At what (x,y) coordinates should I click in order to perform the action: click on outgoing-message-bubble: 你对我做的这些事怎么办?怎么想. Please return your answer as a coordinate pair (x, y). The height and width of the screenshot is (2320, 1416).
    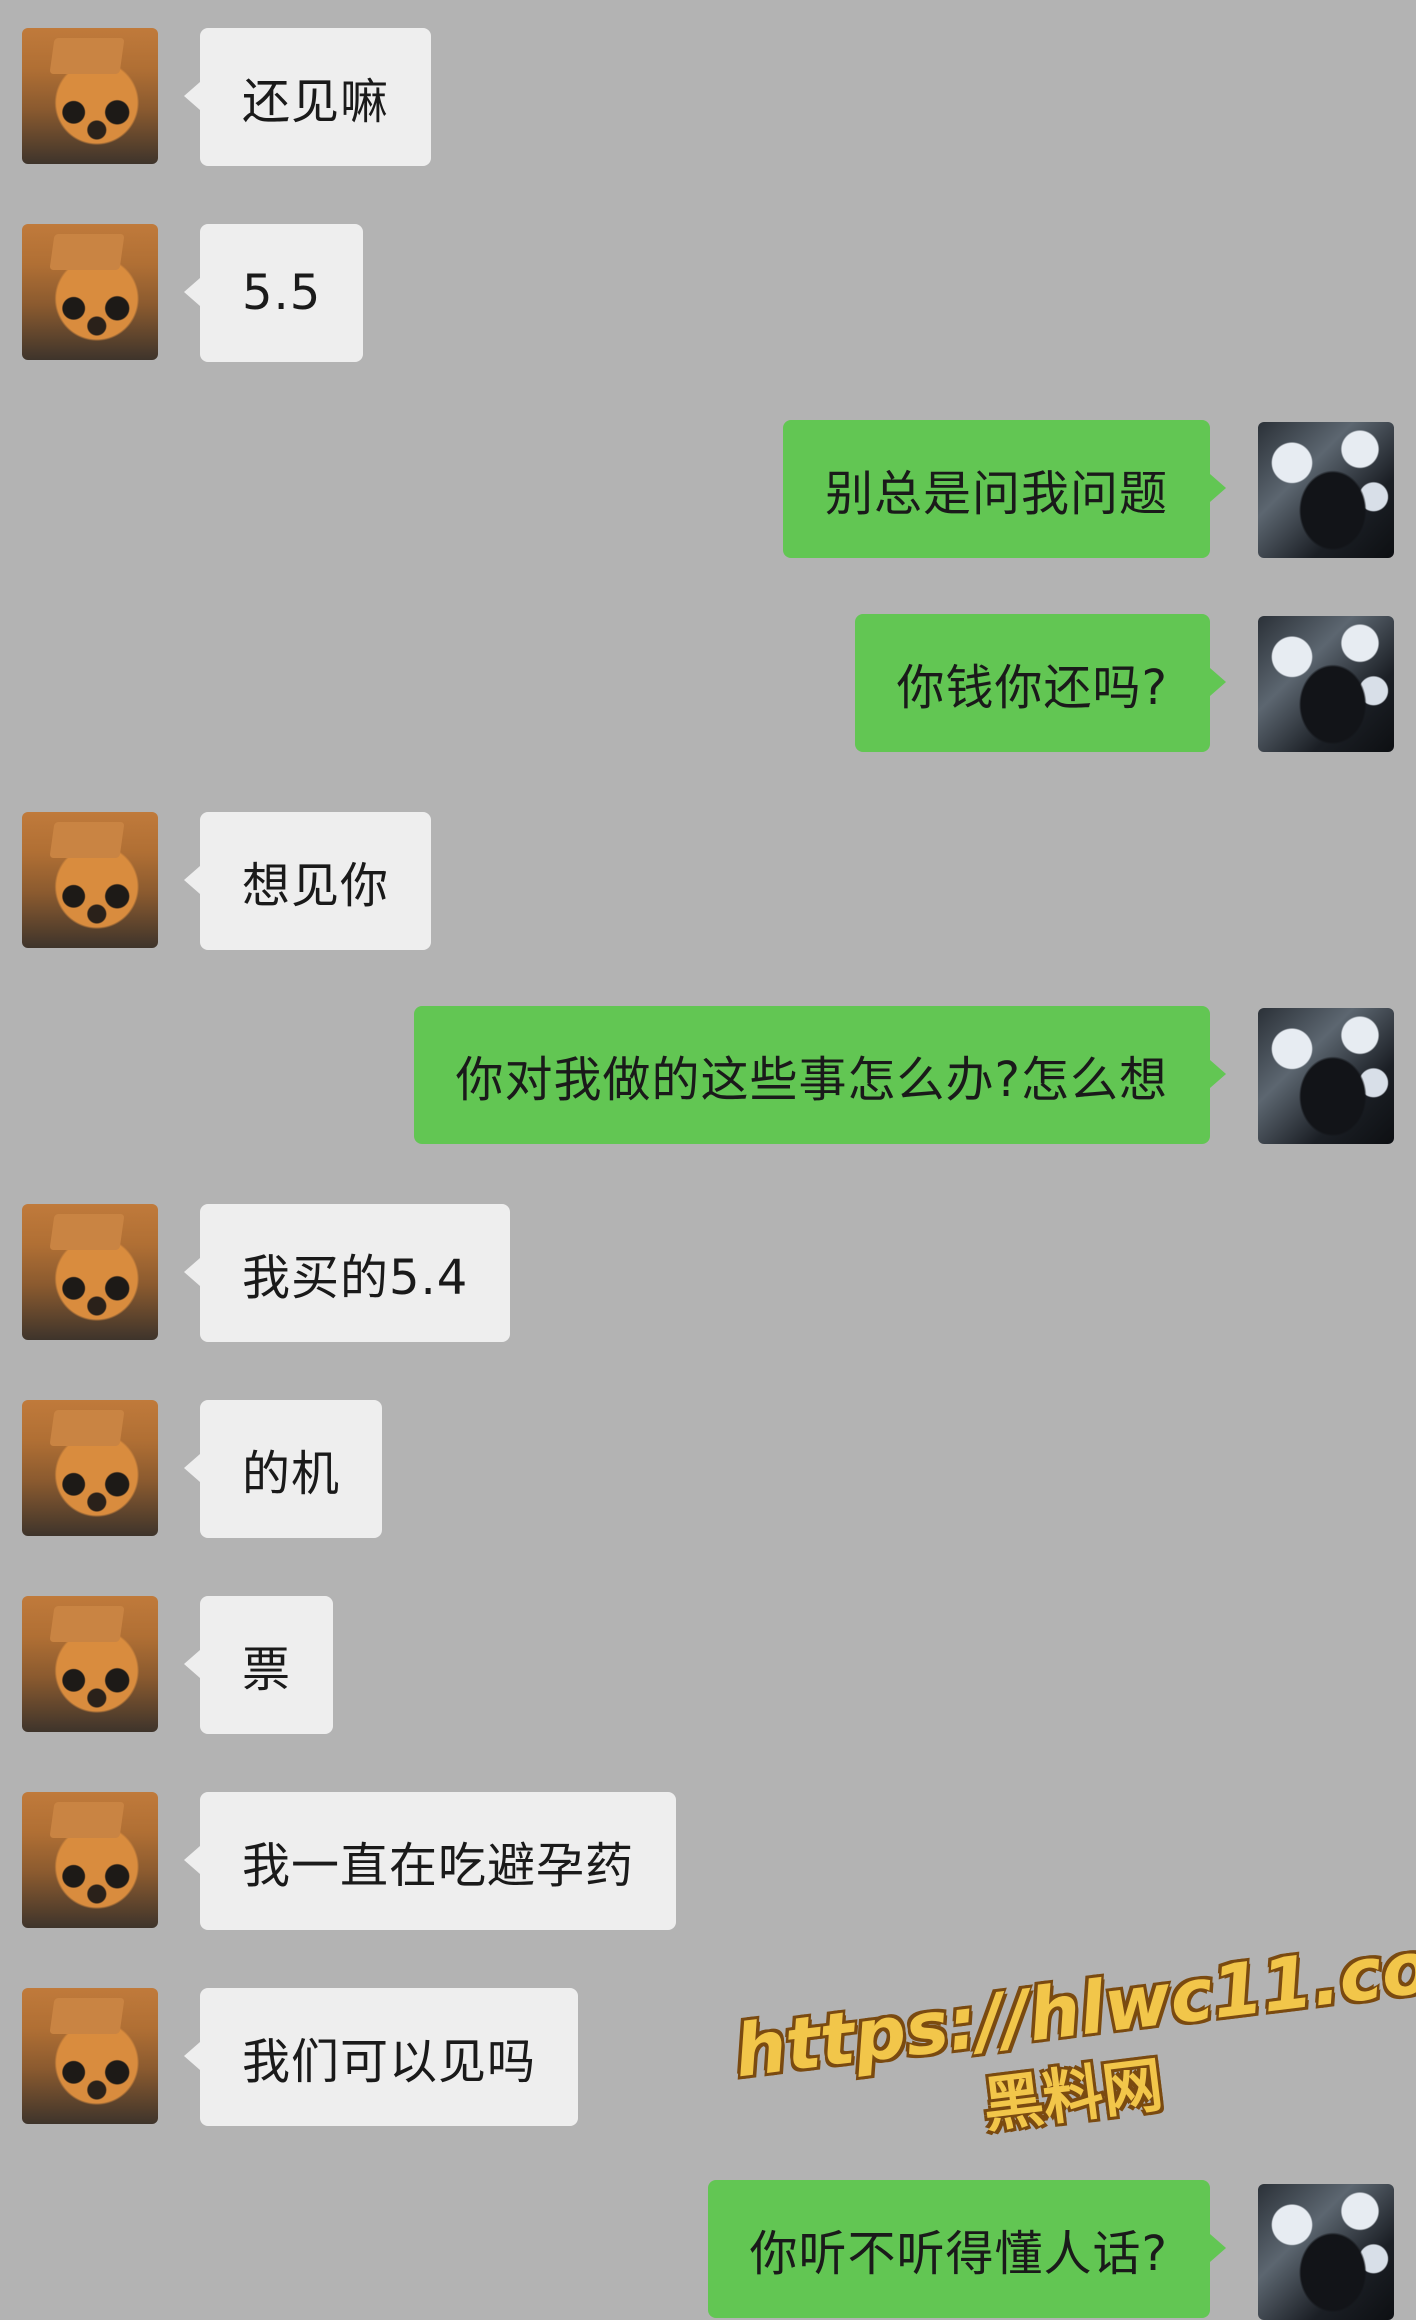
    Looking at the image, I should click on (820, 1075).